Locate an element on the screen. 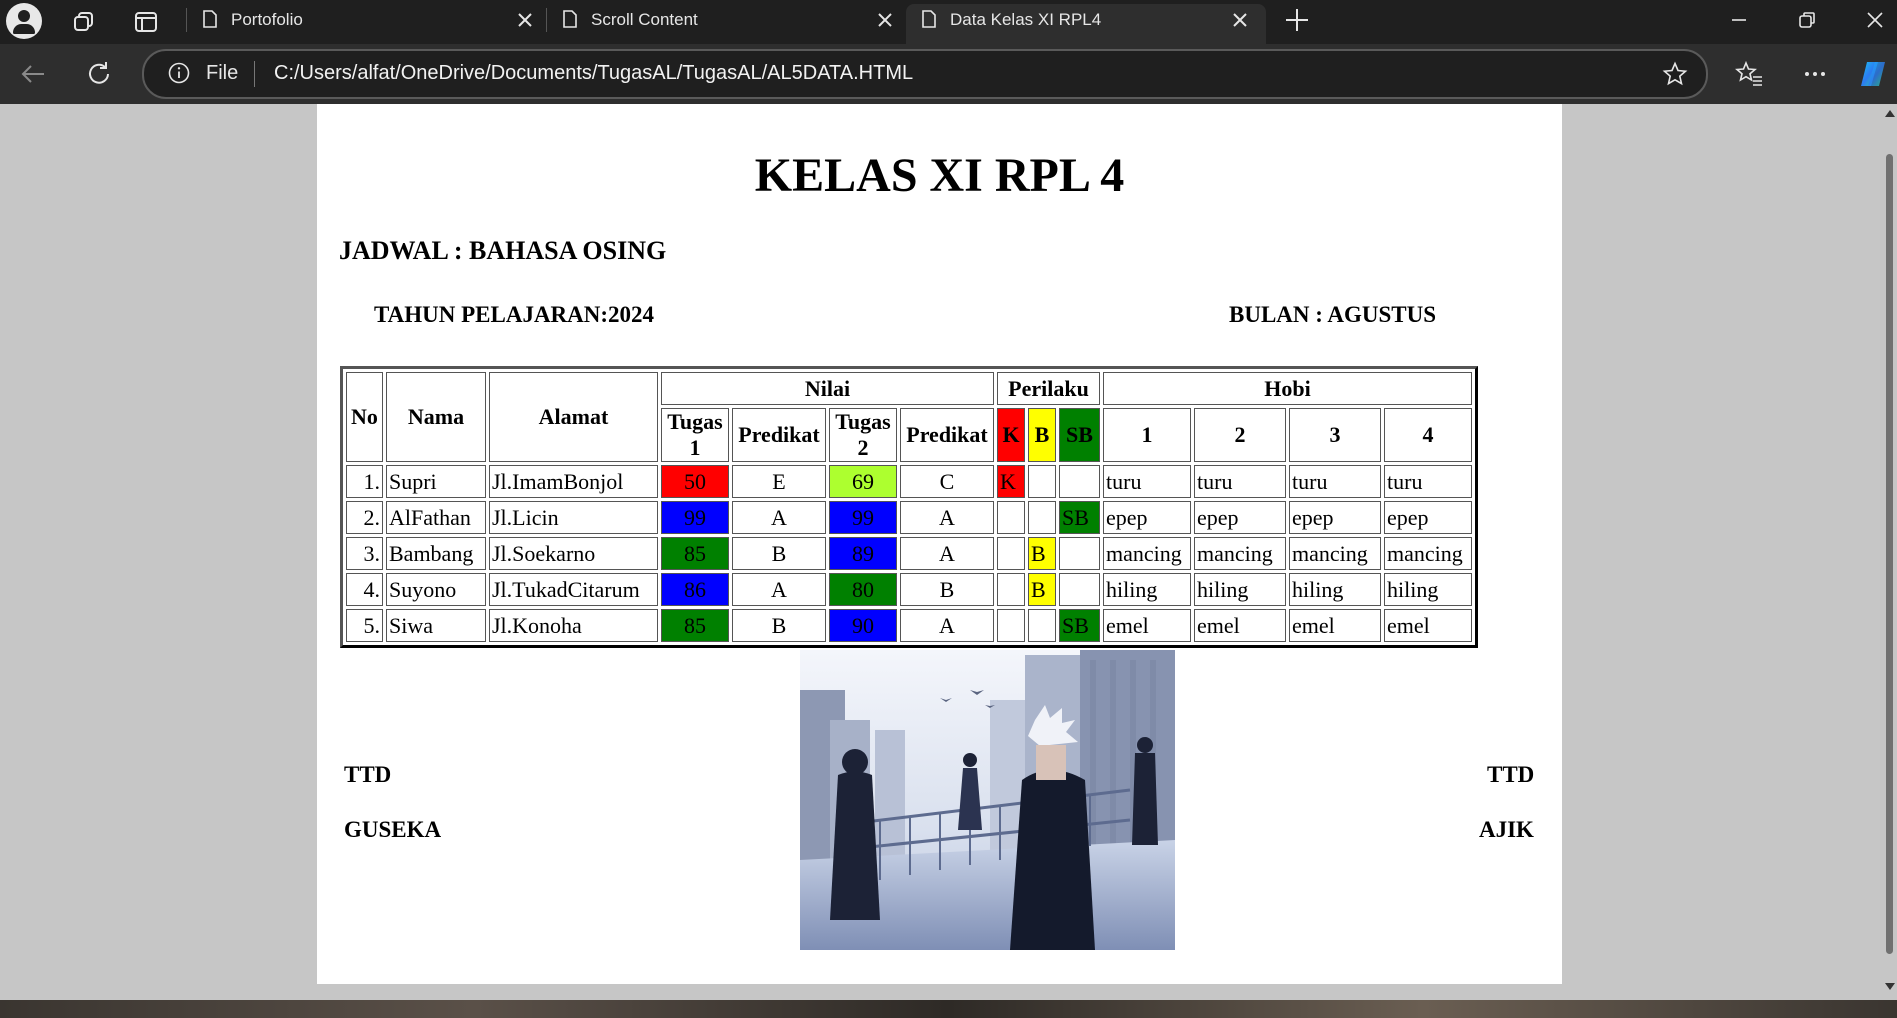 The width and height of the screenshot is (1897, 1018). cell-no: 4. is located at coordinates (364, 589).